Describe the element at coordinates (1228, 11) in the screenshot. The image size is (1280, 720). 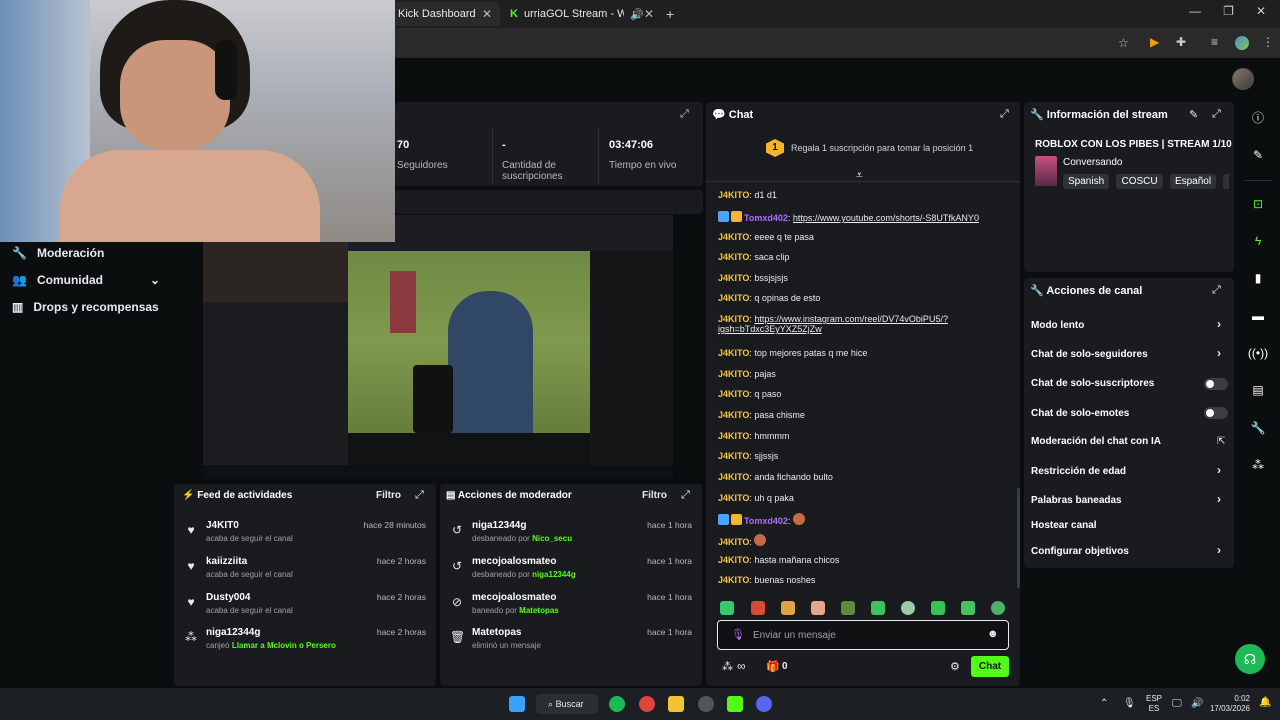
I see `maximize-icon: ❐` at that location.